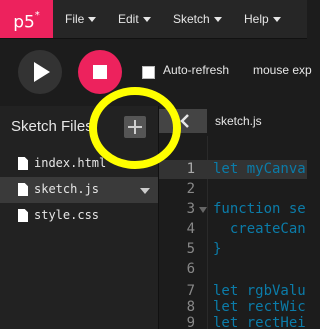 This screenshot has height=329, width=320. What do you see at coordinates (190, 322) in the screenshot?
I see `line-number: 9` at bounding box center [190, 322].